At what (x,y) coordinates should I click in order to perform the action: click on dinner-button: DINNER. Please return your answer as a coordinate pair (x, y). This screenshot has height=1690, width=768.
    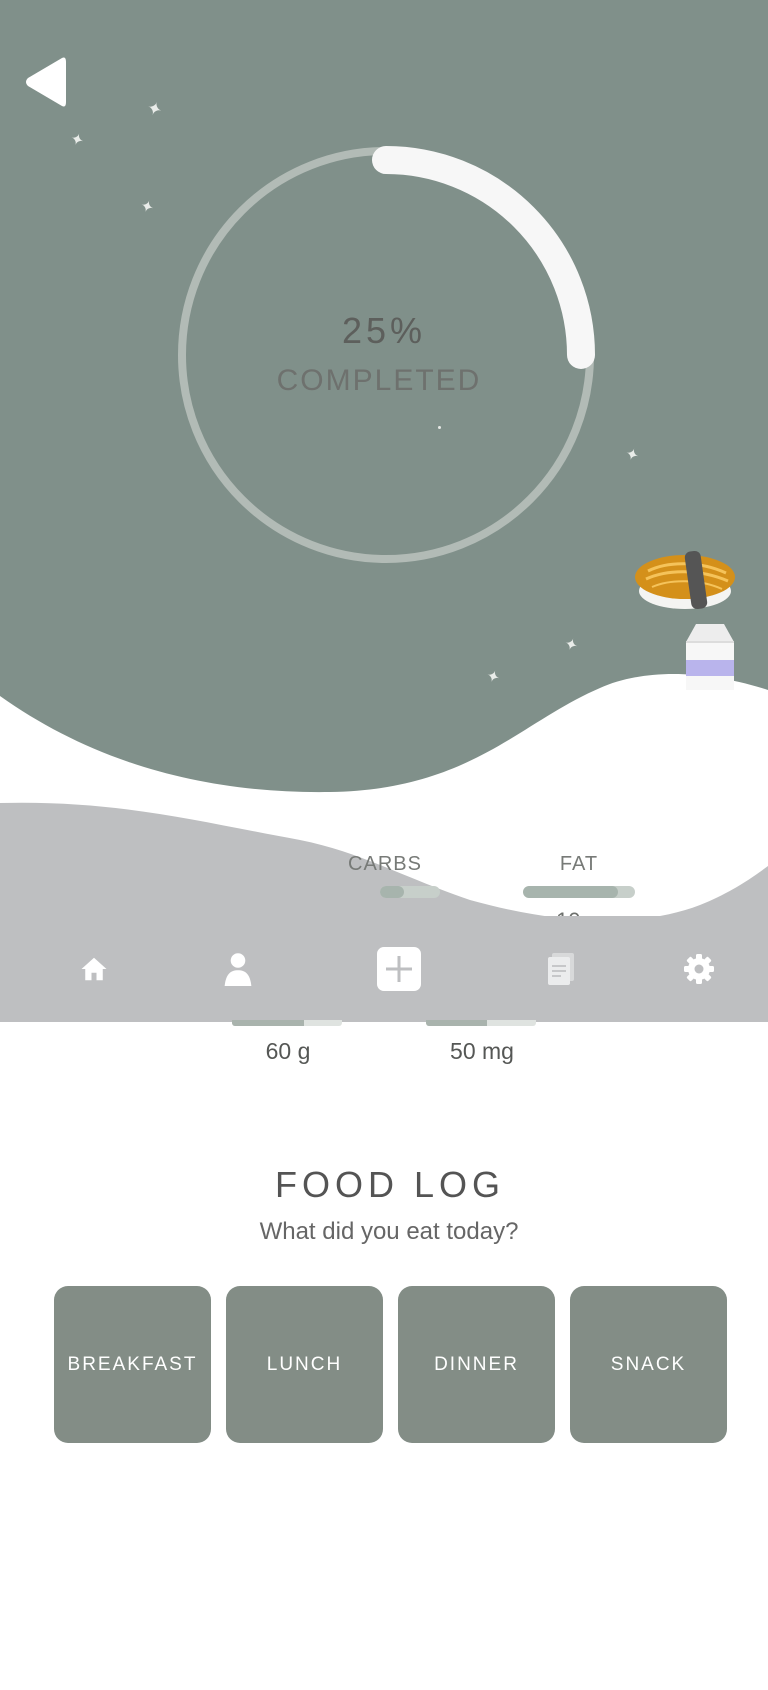
    Looking at the image, I should click on (476, 1364).